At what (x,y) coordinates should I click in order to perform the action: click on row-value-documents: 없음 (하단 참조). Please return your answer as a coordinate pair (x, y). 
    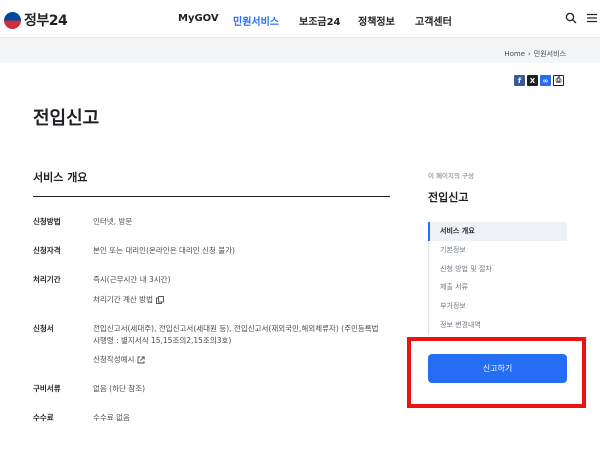
    Looking at the image, I should click on (119, 388).